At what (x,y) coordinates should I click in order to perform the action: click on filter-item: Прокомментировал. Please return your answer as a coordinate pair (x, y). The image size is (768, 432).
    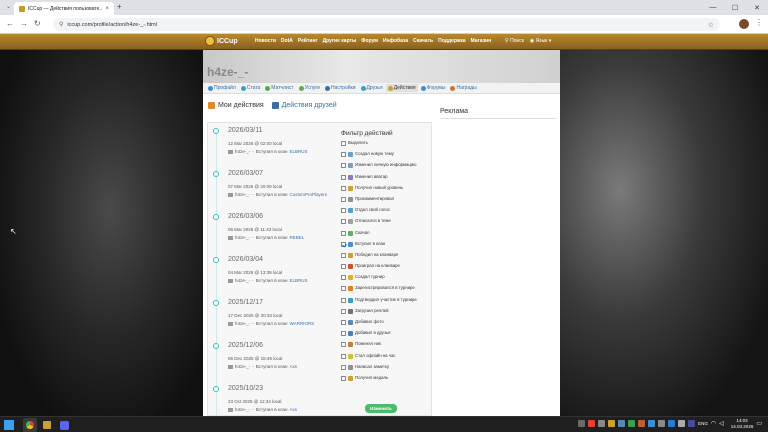
    Looking at the image, I should click on (387, 201).